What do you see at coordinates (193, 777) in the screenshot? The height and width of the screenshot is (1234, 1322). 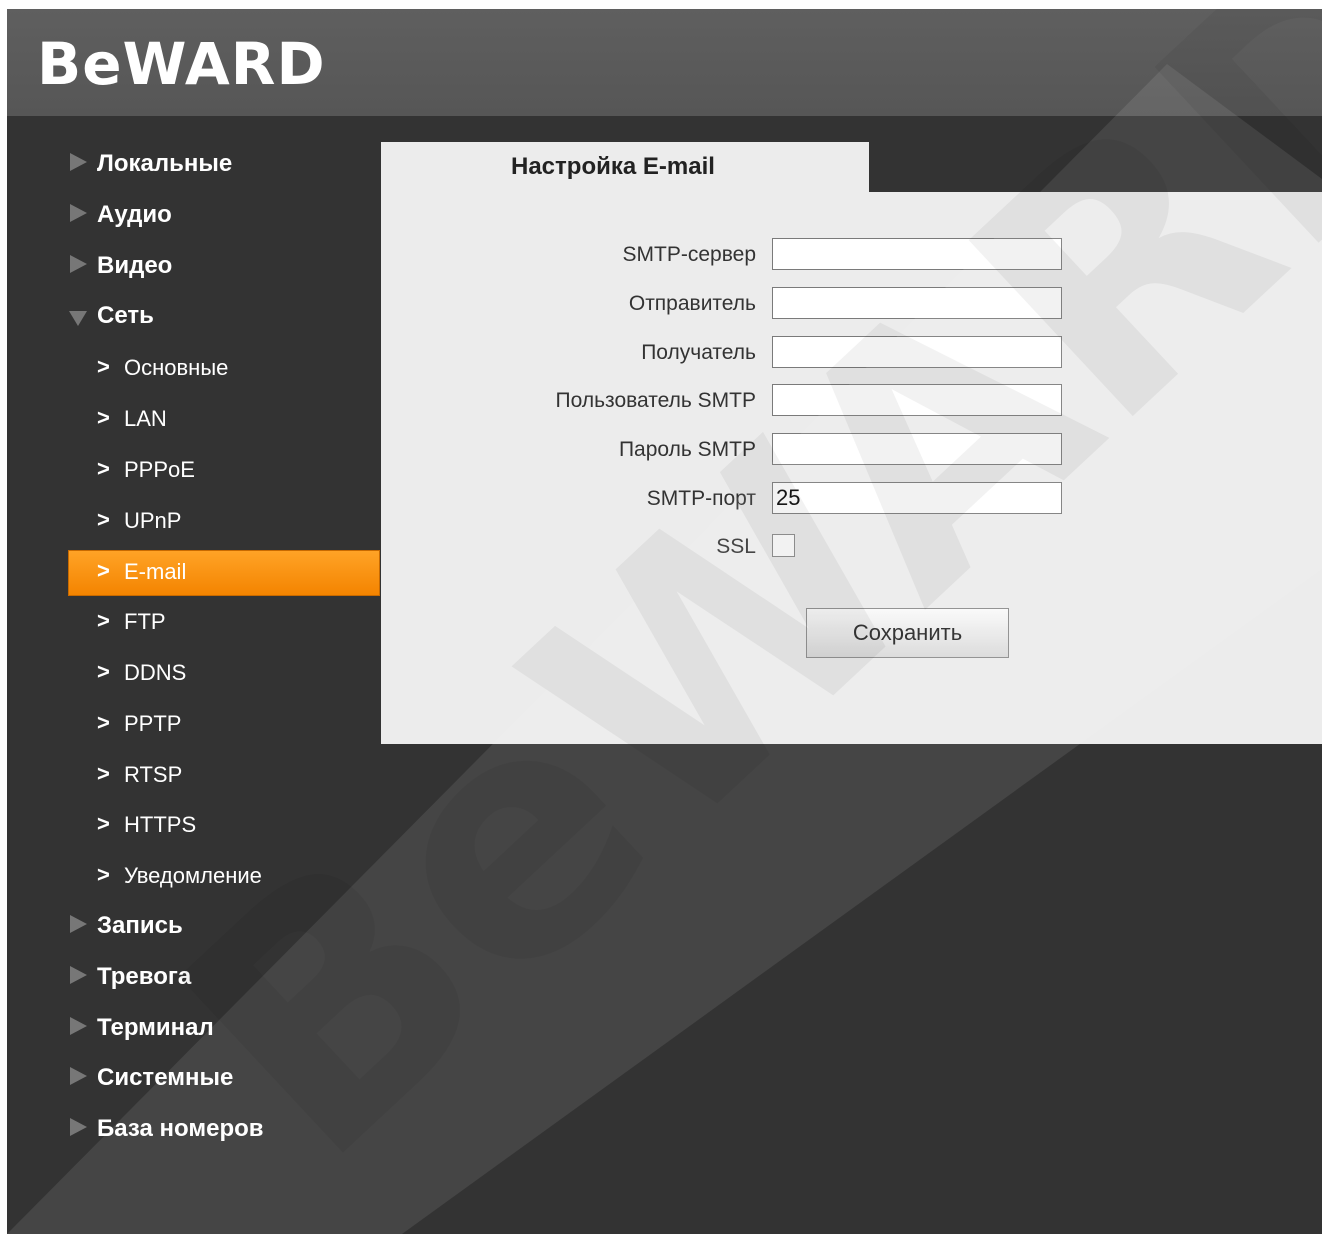 I see `sidebar-subitem-rtsp: > RTSP` at bounding box center [193, 777].